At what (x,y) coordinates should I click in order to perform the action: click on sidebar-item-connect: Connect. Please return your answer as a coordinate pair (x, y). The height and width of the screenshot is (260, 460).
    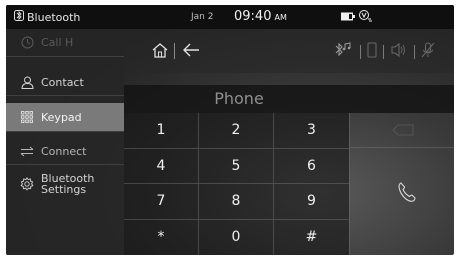
    Looking at the image, I should click on (65, 151).